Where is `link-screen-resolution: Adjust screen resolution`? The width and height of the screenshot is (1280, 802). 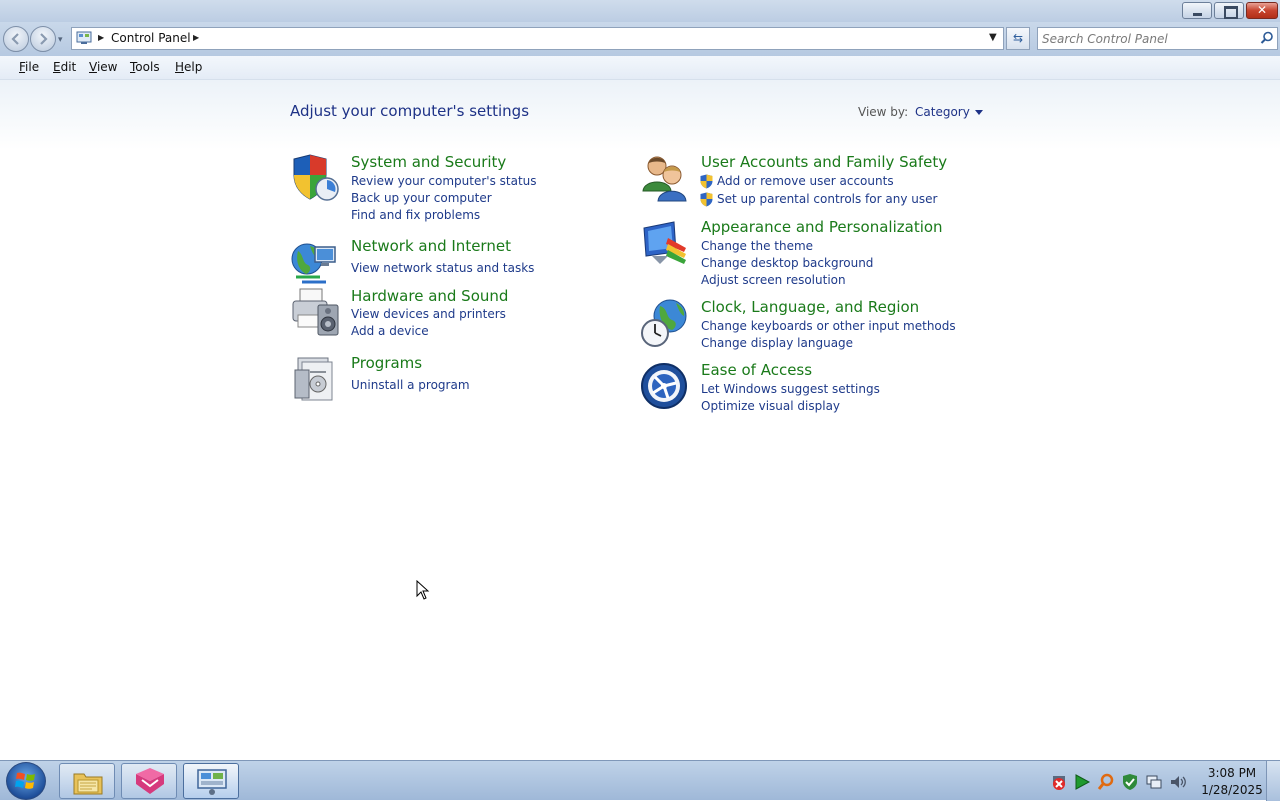
link-screen-resolution: Adjust screen resolution is located at coordinates (773, 280).